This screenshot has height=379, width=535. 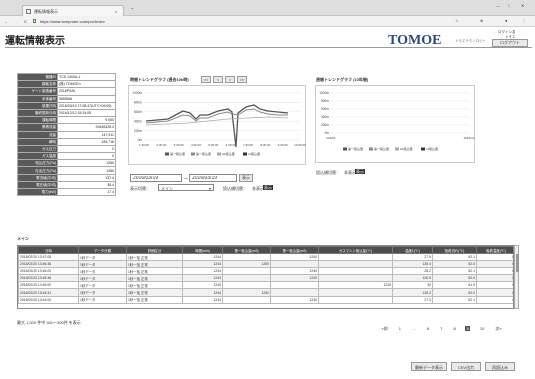 I want to click on column-header: 詳細区分, so click(x=154, y=250).